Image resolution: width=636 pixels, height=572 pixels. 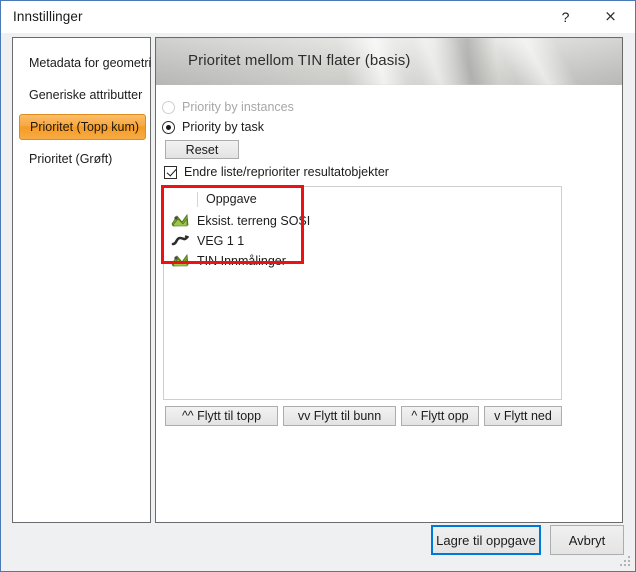 I want to click on checkbox-endre-liste-reprioriter: Endre liste/reprioriter resultatobjekter, so click(x=276, y=172).